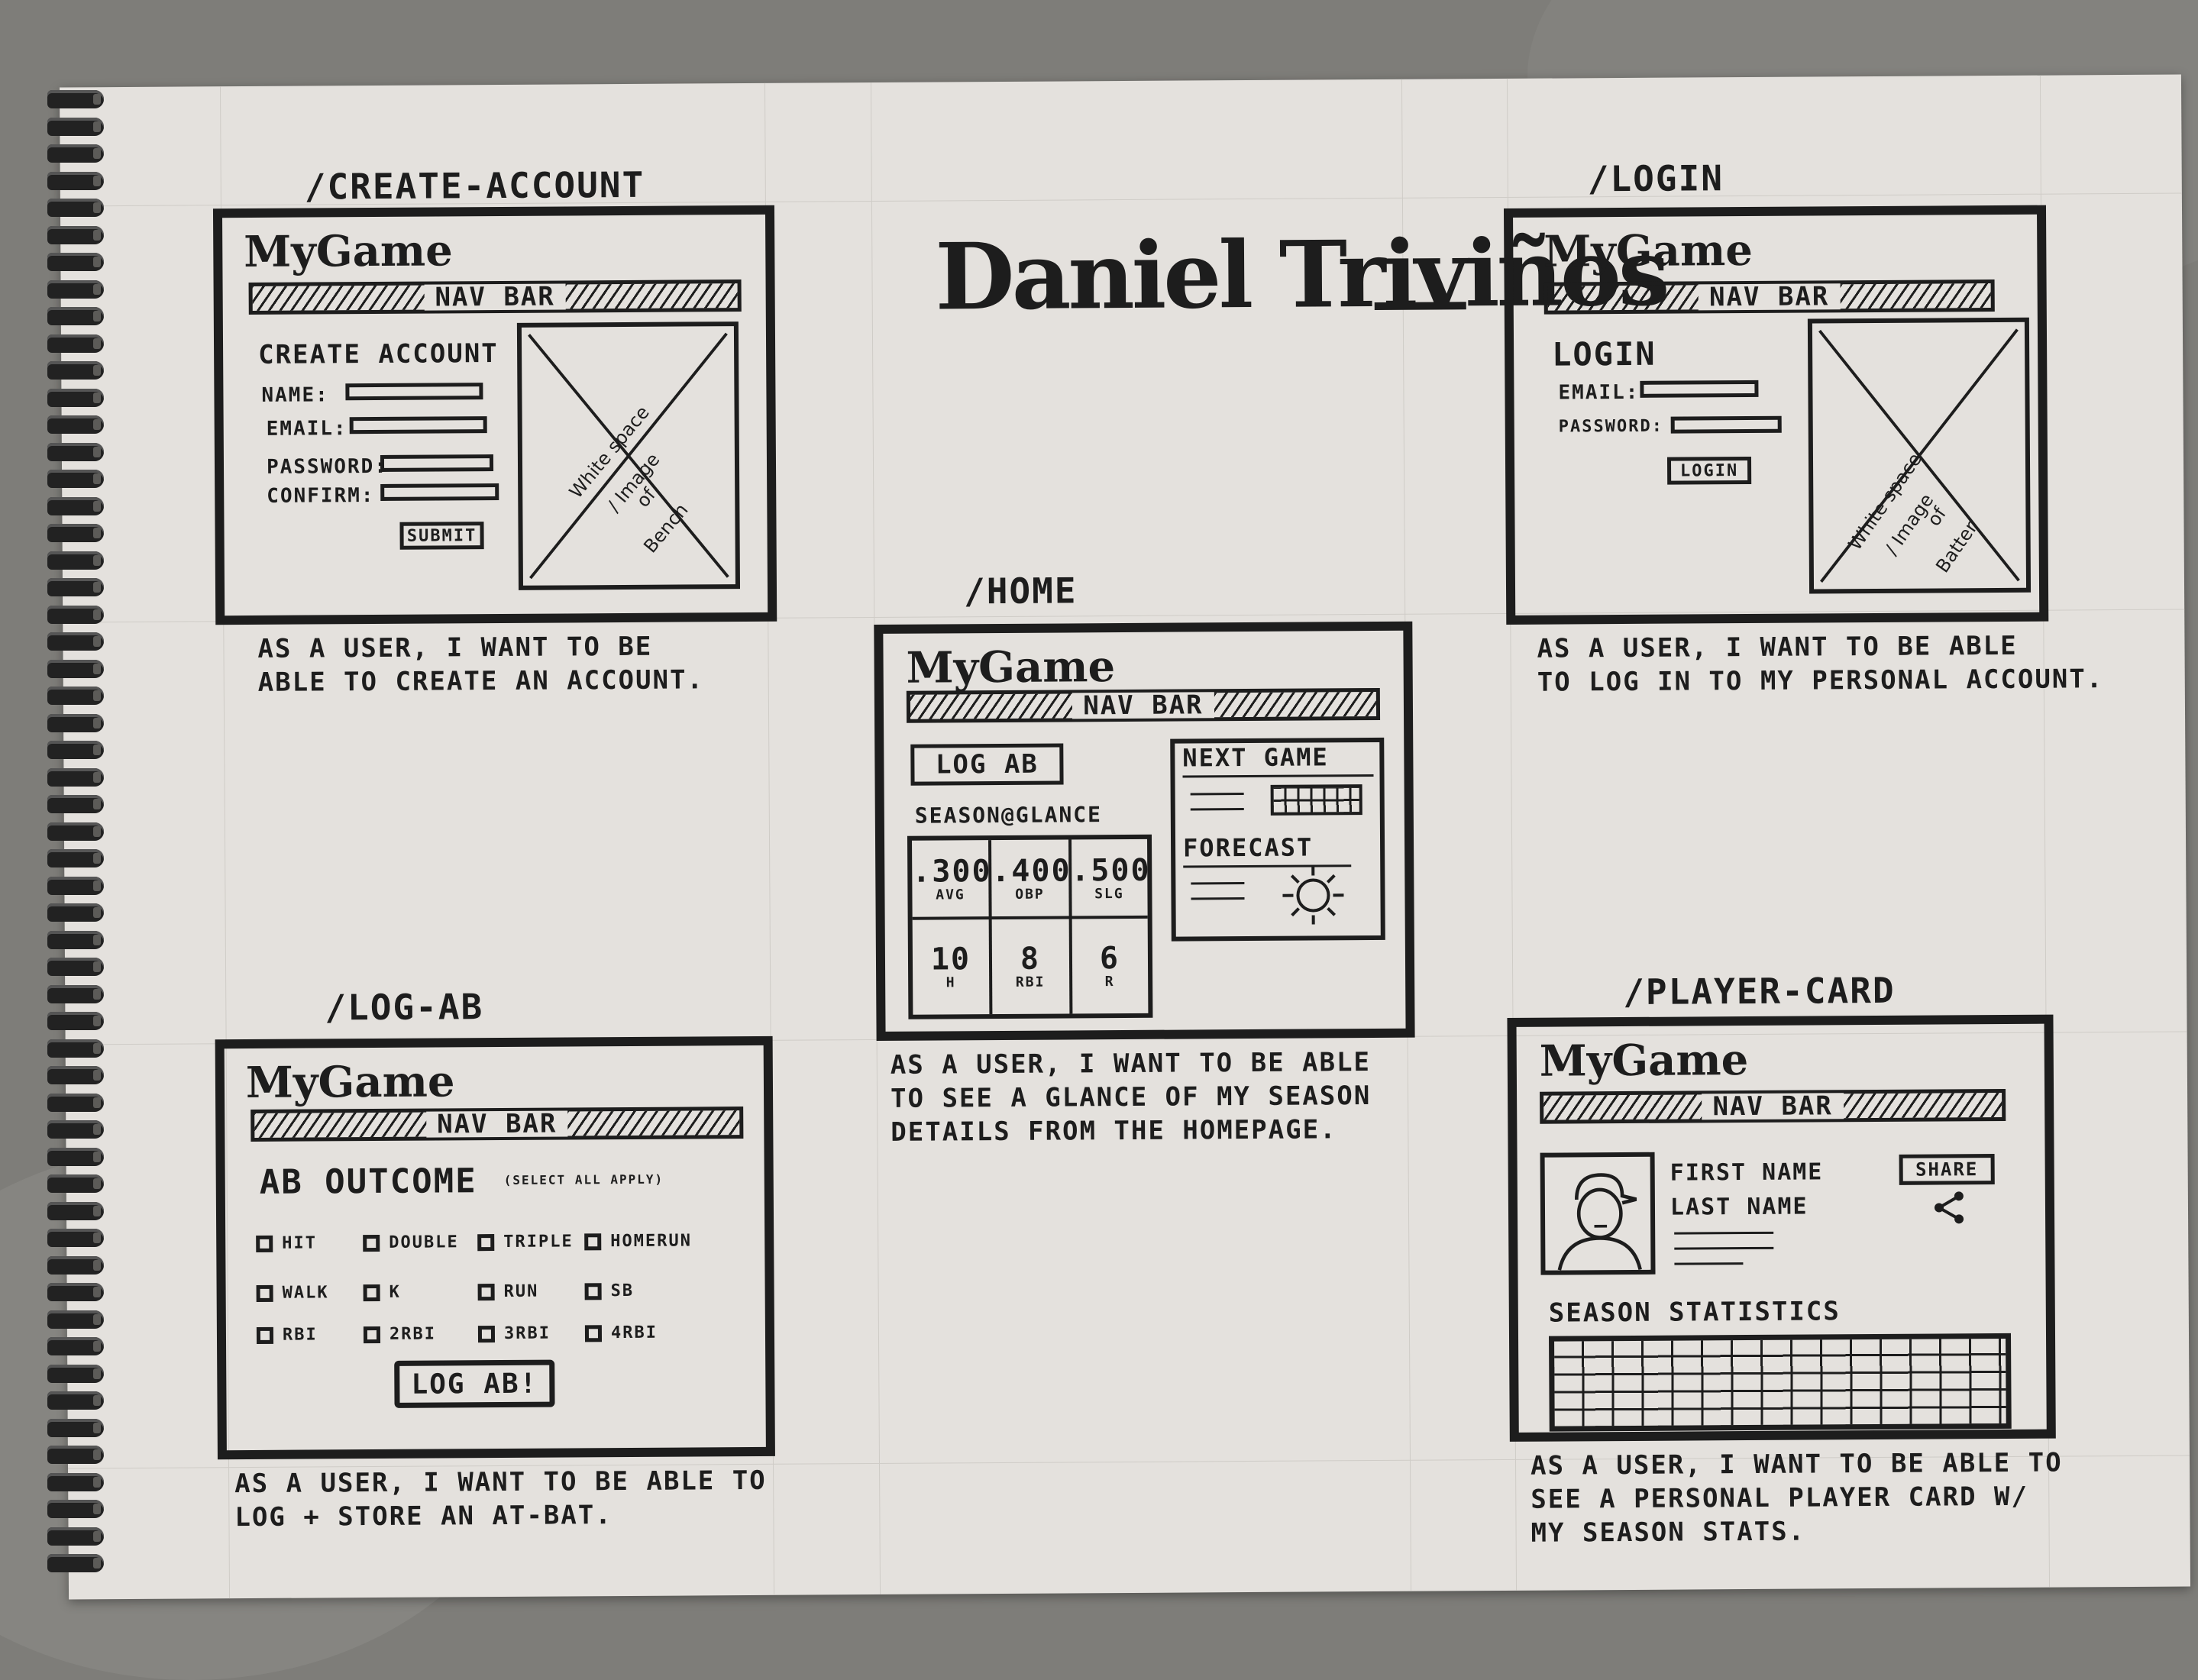 Image resolution: width=2198 pixels, height=1680 pixels. I want to click on sun-icon, so click(1313, 895).